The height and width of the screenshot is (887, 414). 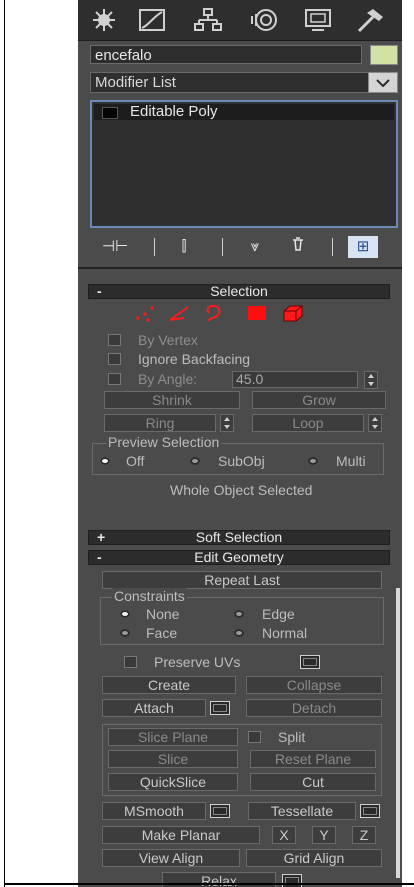 I want to click on by-vertex-label: By Vertex, so click(x=168, y=340).